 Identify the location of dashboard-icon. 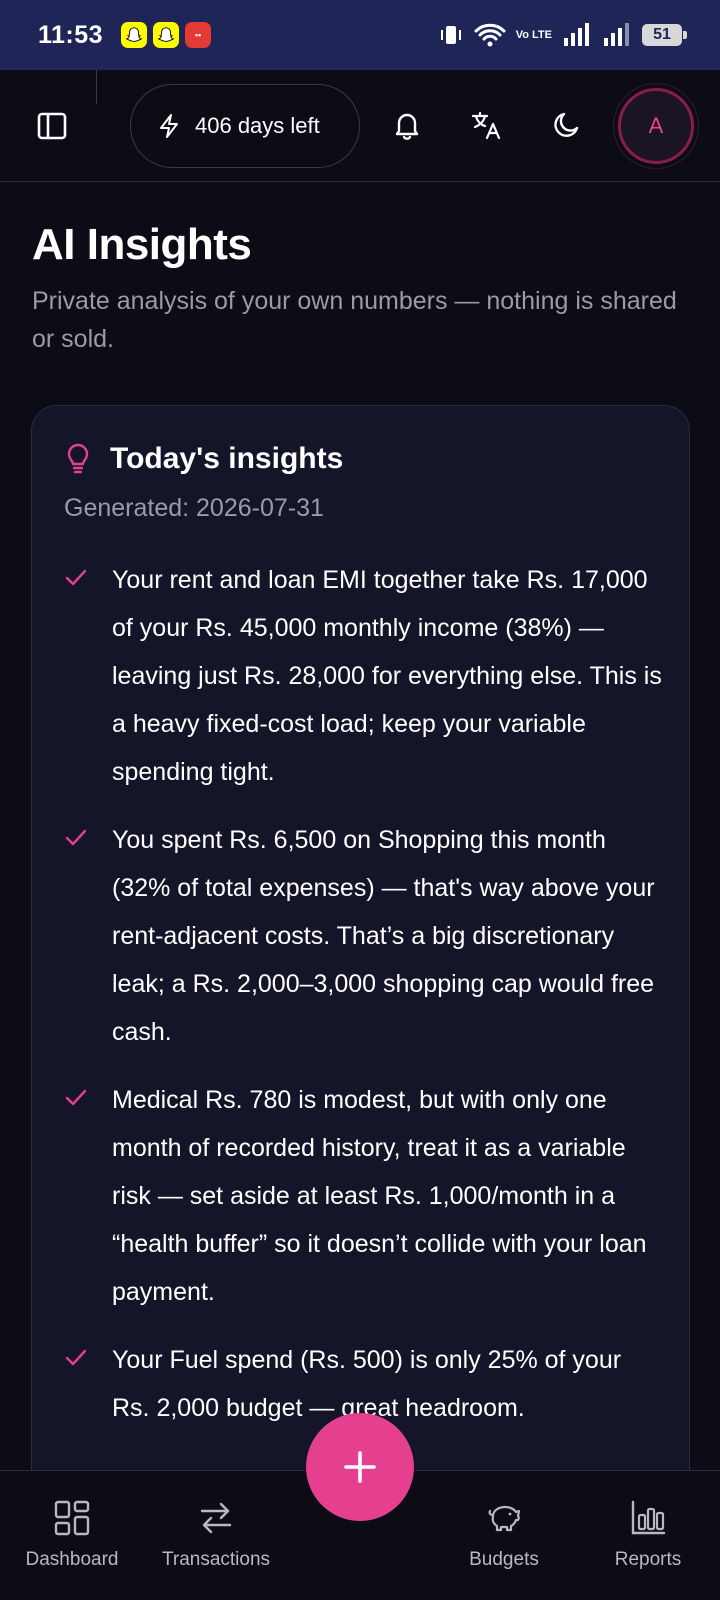
(72, 1518).